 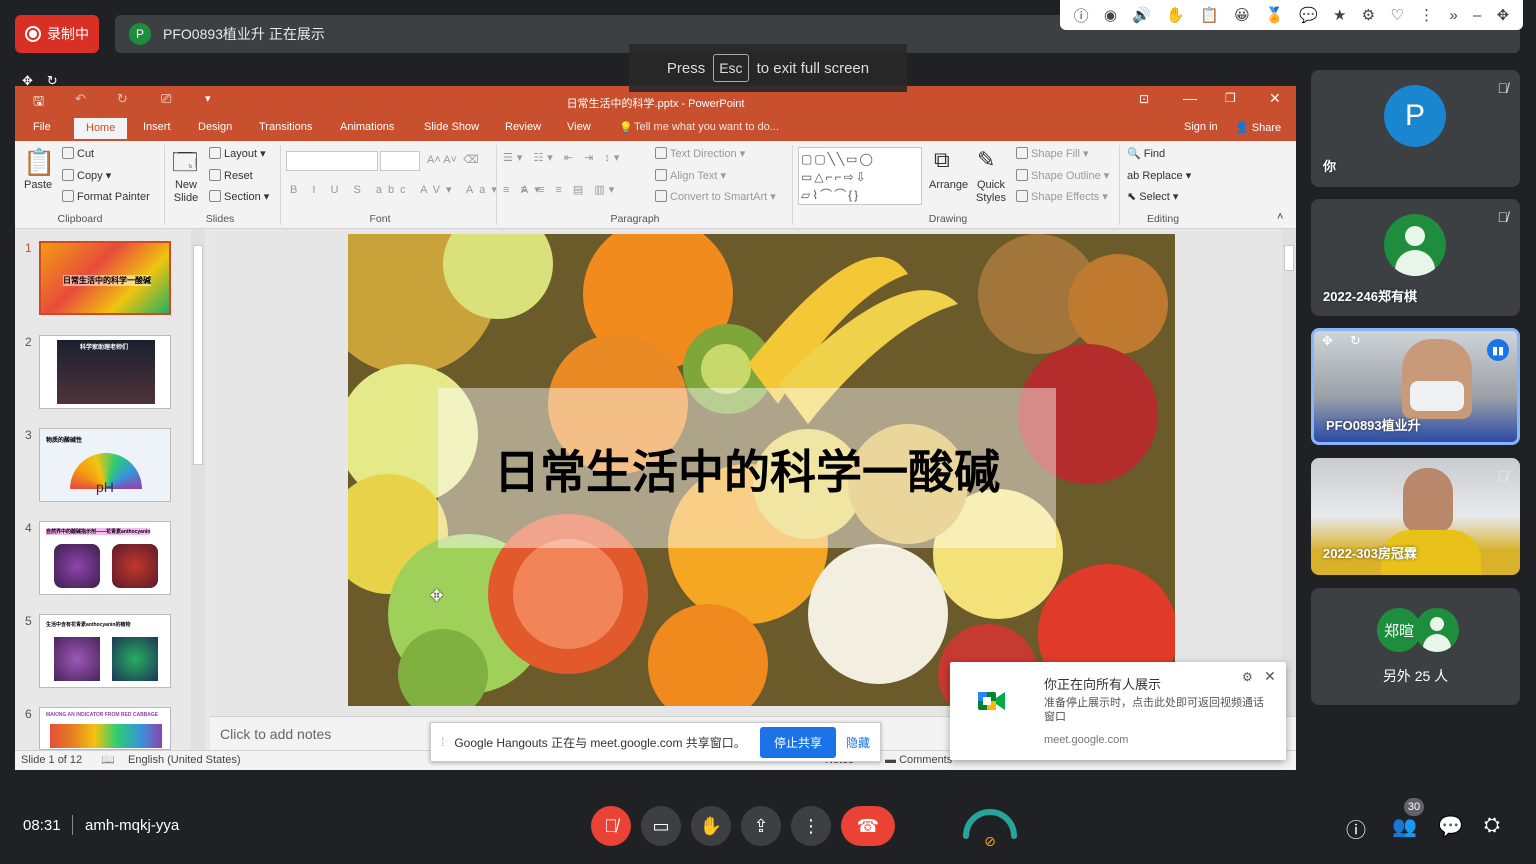 I want to click on arrange-button: Arrange, so click(x=948, y=185).